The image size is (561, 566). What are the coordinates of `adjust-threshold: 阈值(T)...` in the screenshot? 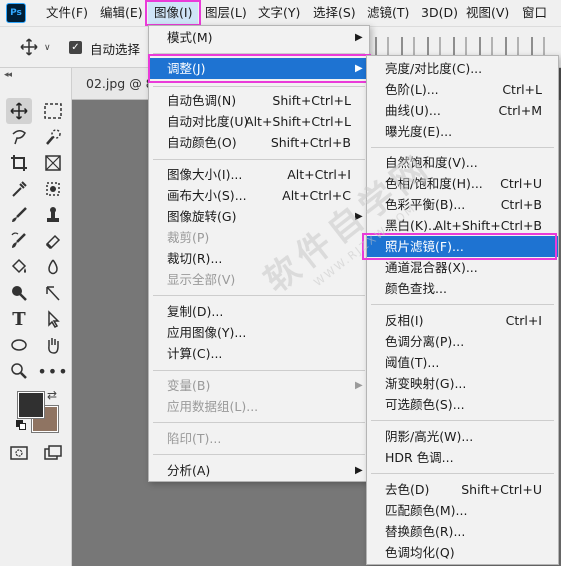 It's located at (462, 362).